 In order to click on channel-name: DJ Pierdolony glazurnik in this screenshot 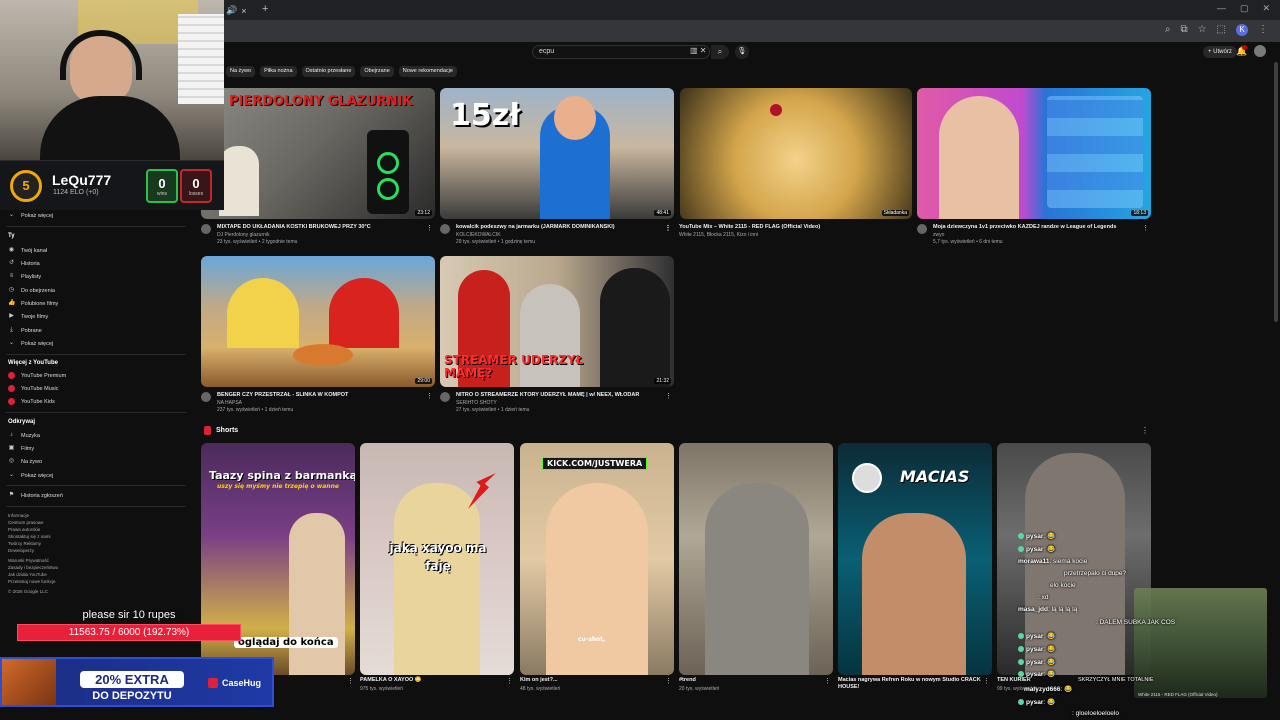, I will do `click(243, 235)`.